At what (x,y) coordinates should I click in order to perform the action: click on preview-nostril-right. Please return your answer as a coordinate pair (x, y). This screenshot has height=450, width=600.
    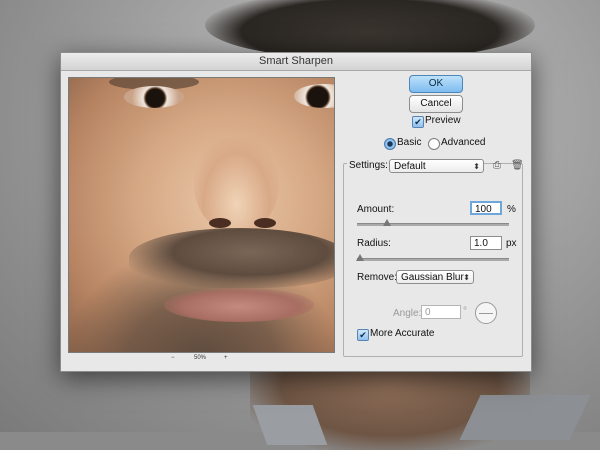
    Looking at the image, I should click on (265, 223).